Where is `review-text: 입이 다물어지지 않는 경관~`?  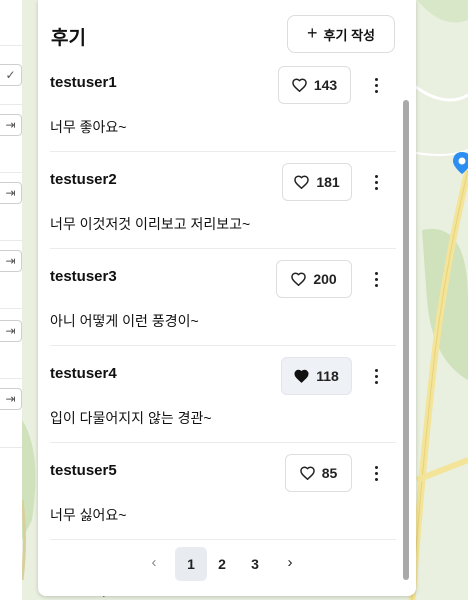
review-text: 입이 다물어지지 않는 경관~ is located at coordinates (131, 418).